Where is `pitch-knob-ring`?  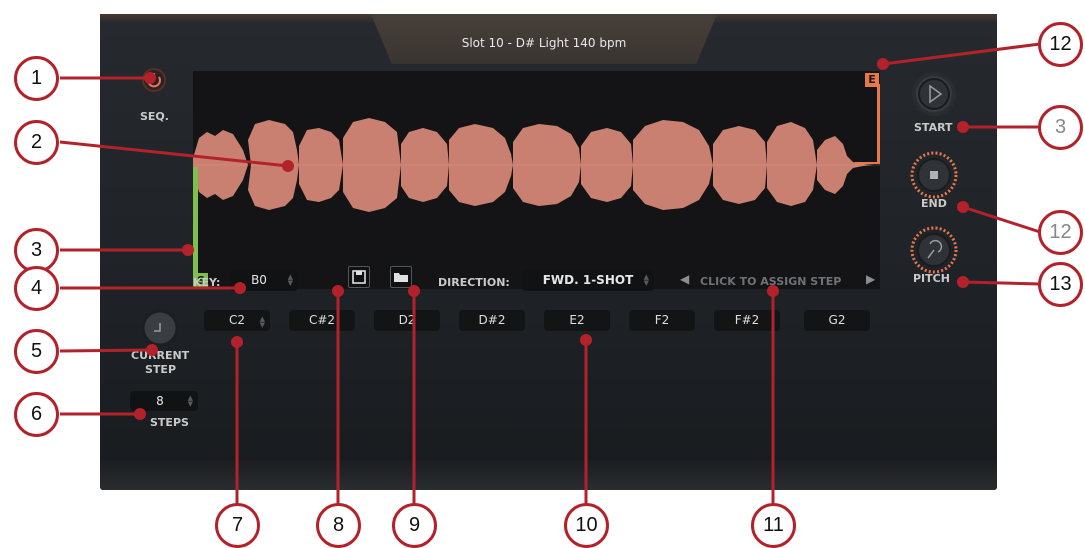
pitch-knob-ring is located at coordinates (934, 250).